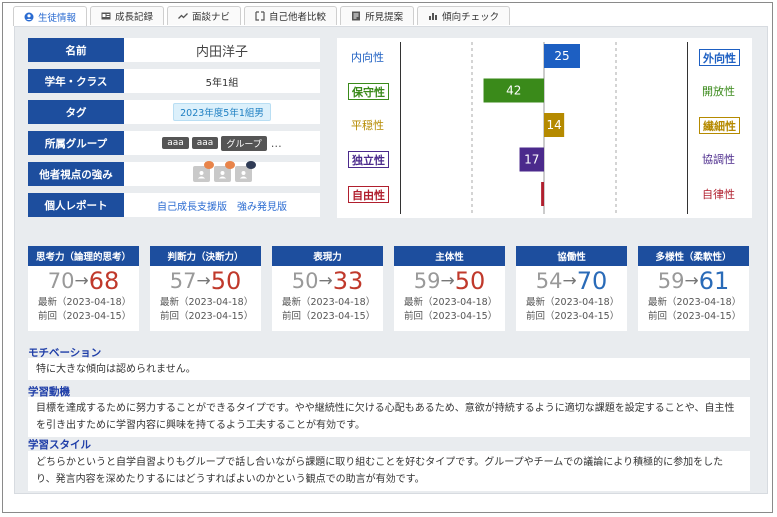 This screenshot has height=517, width=777. Describe the element at coordinates (76, 174) in the screenshot. I see `strength-label: 他者視点の強み` at that location.